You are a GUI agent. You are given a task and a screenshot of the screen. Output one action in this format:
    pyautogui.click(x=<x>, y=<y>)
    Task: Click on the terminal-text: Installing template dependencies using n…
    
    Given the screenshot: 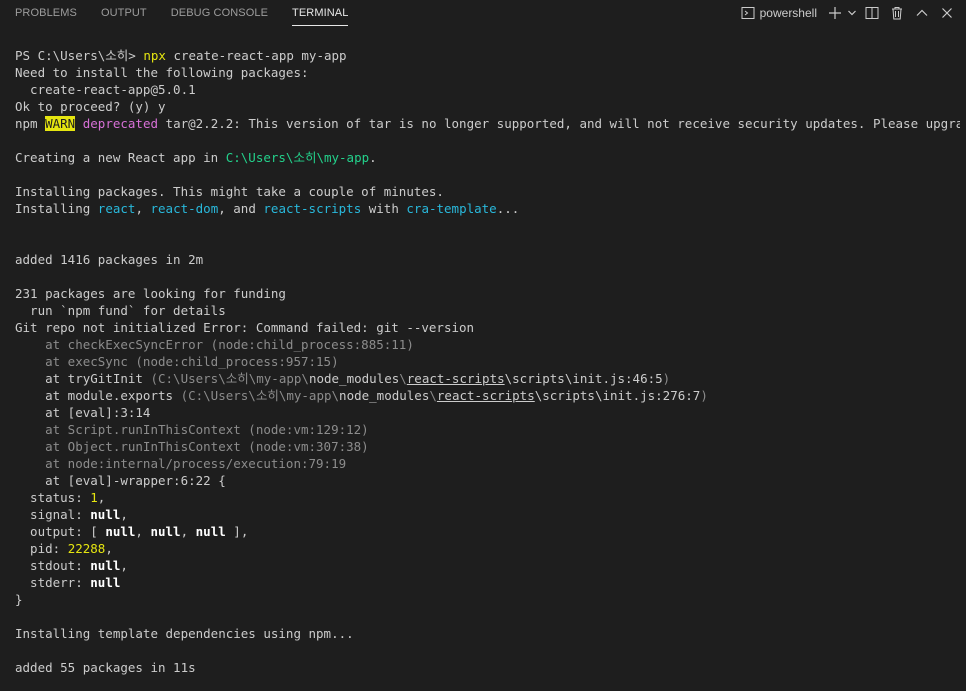 What is the action you would take?
    pyautogui.click(x=184, y=633)
    